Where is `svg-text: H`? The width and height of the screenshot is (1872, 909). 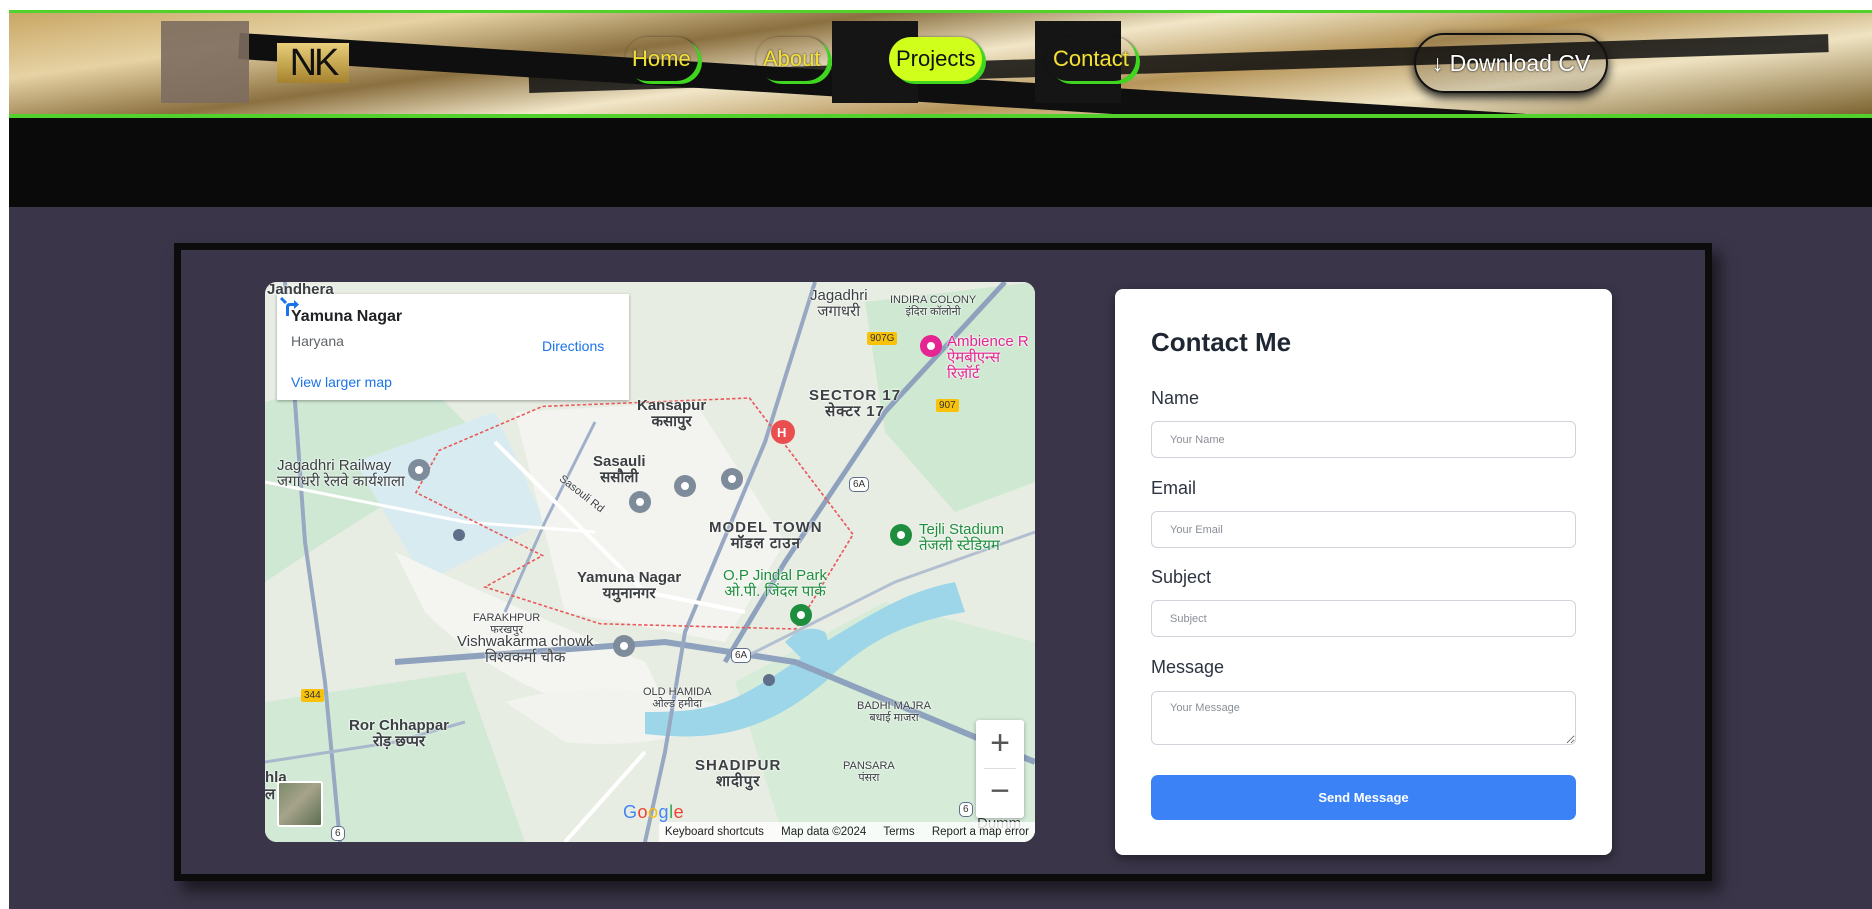
svg-text: H is located at coordinates (781, 432).